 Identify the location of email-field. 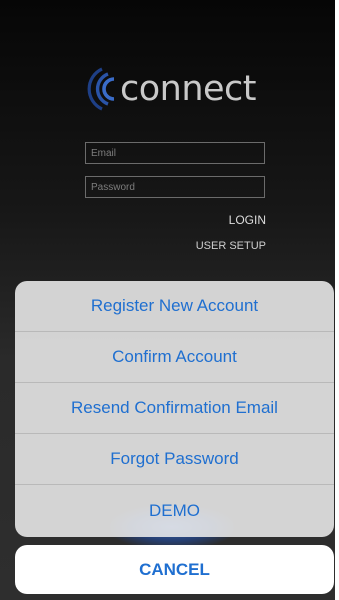
(175, 153).